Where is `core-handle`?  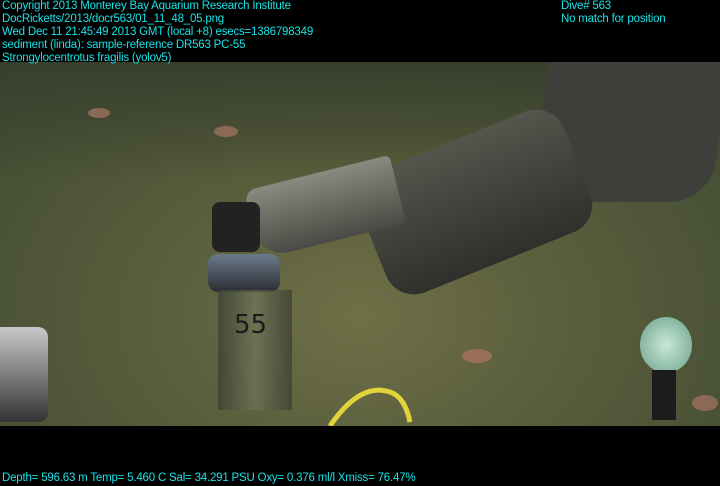 core-handle is located at coordinates (236, 227).